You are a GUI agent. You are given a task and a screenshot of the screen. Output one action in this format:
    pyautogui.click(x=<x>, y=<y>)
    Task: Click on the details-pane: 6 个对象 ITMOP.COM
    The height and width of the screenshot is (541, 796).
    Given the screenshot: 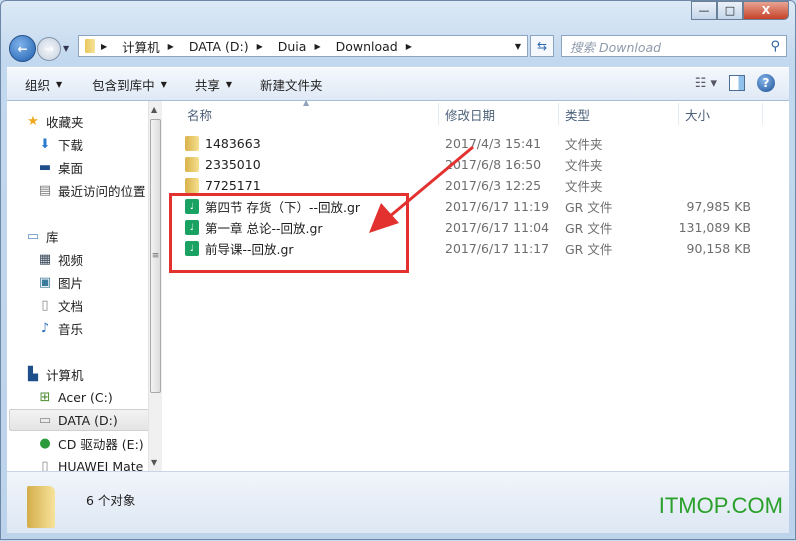 What is the action you would take?
    pyautogui.click(x=398, y=502)
    